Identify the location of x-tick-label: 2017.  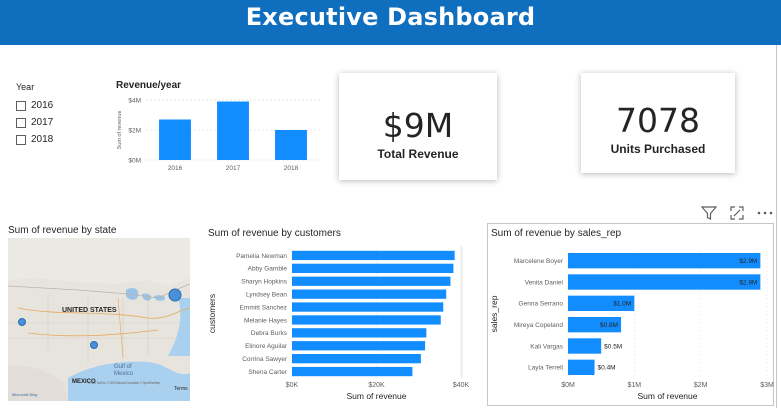
(233, 168).